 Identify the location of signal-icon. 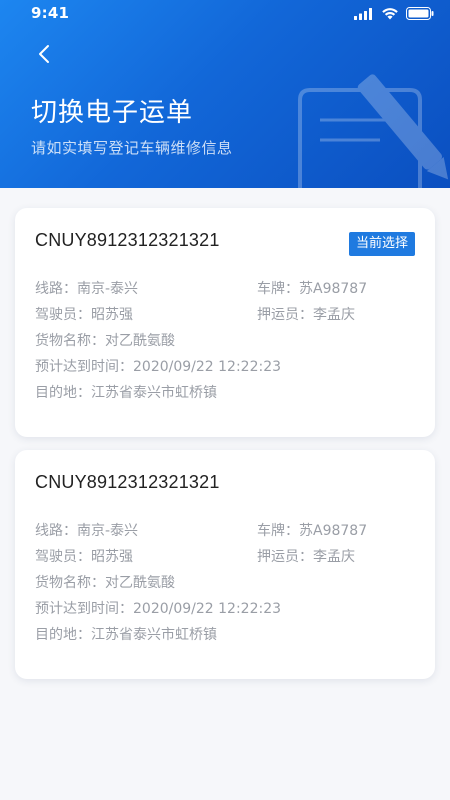
(363, 13).